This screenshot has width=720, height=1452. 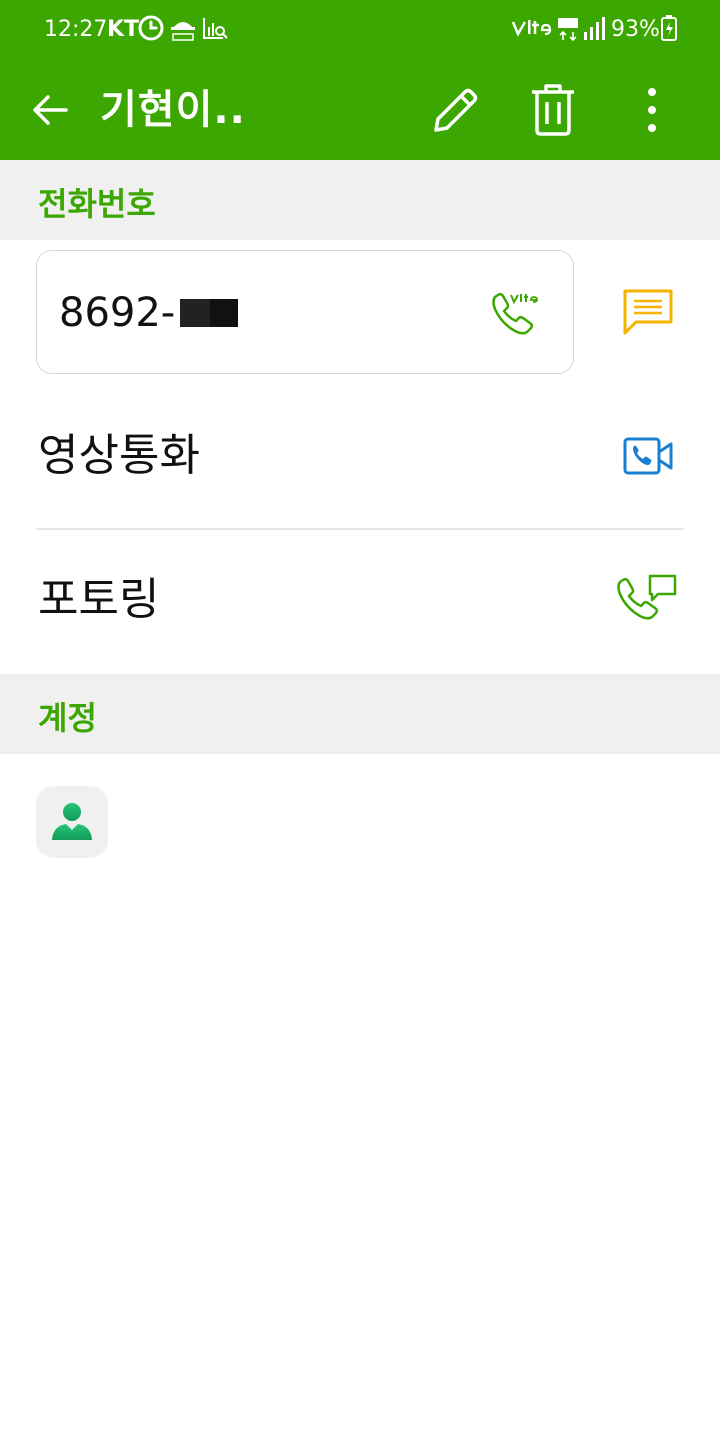 What do you see at coordinates (646, 599) in the screenshot?
I see `call-message-icon` at bounding box center [646, 599].